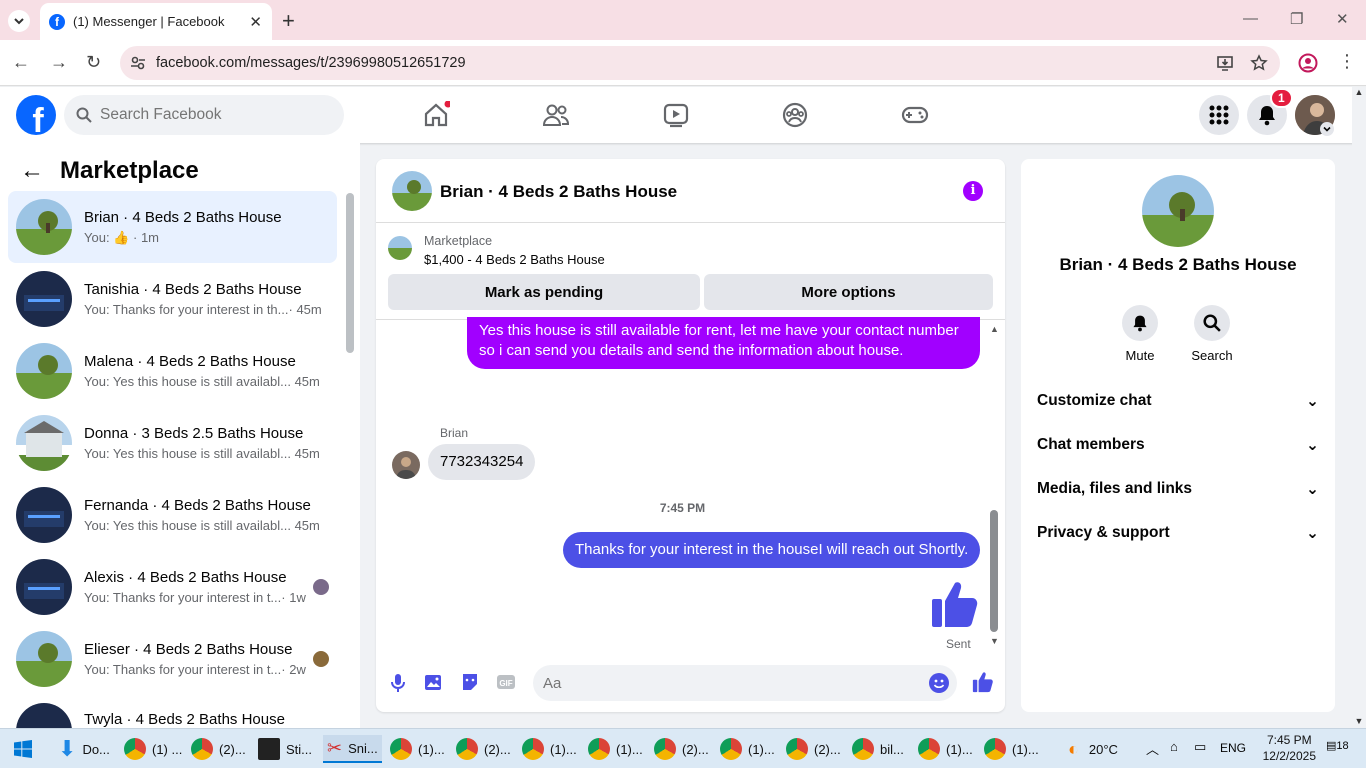 The image size is (1366, 768). I want to click on restore-icon: ❐, so click(1296, 19).